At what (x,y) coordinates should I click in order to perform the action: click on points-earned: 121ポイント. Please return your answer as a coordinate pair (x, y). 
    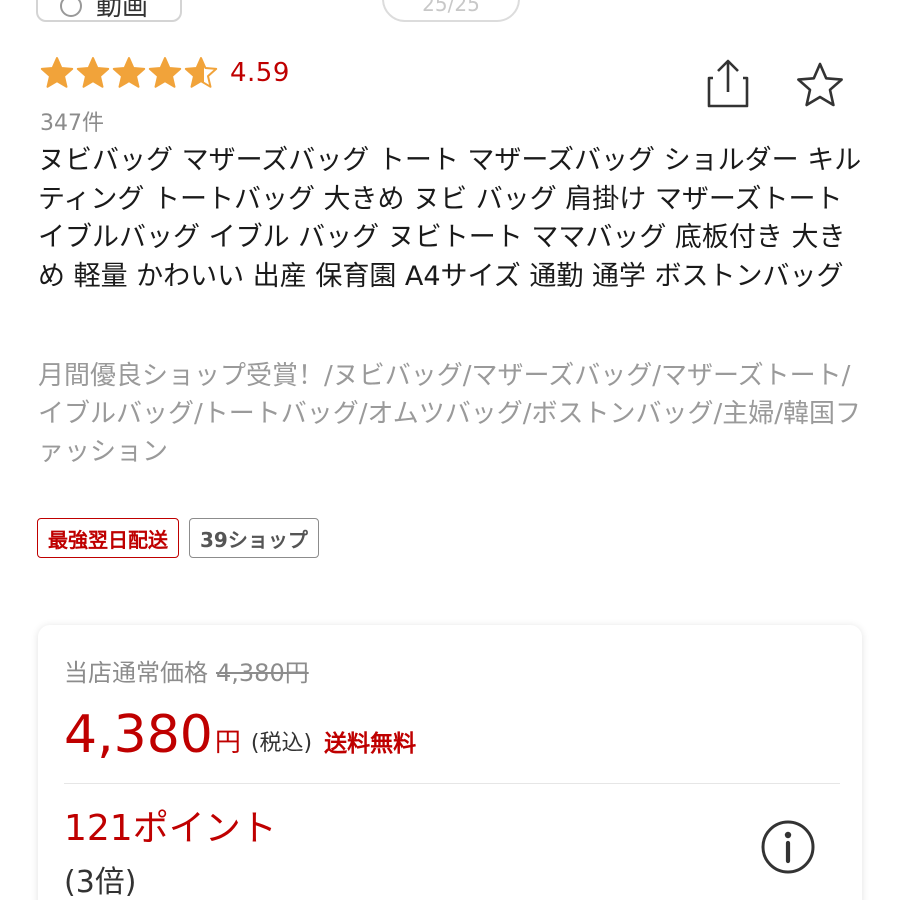
    Looking at the image, I should click on (170, 828).